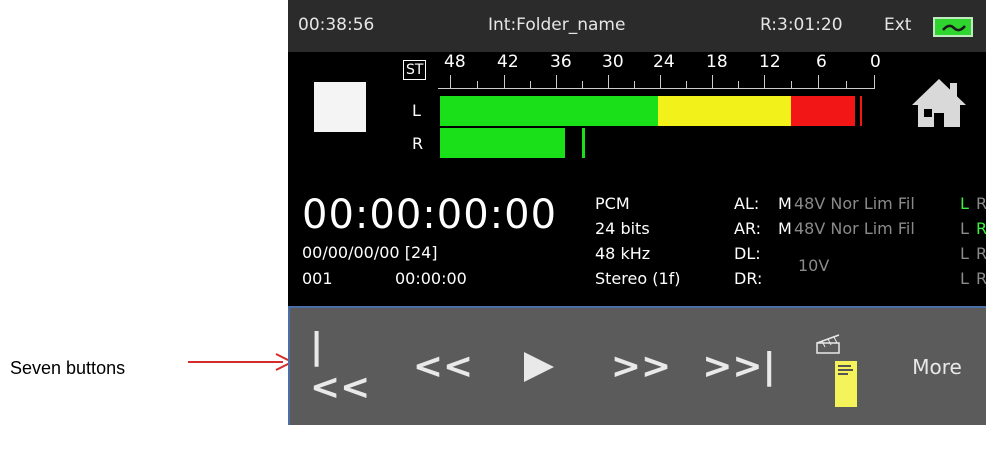  I want to click on status-remaining: R:3:01:20, so click(801, 25).